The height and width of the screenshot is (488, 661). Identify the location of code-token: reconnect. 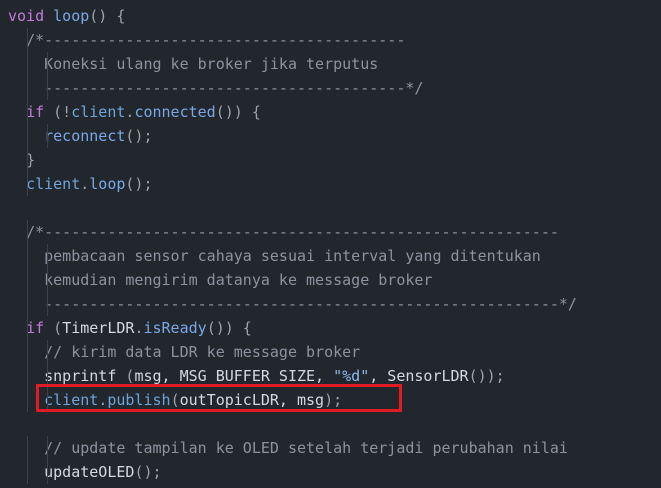
(85, 136).